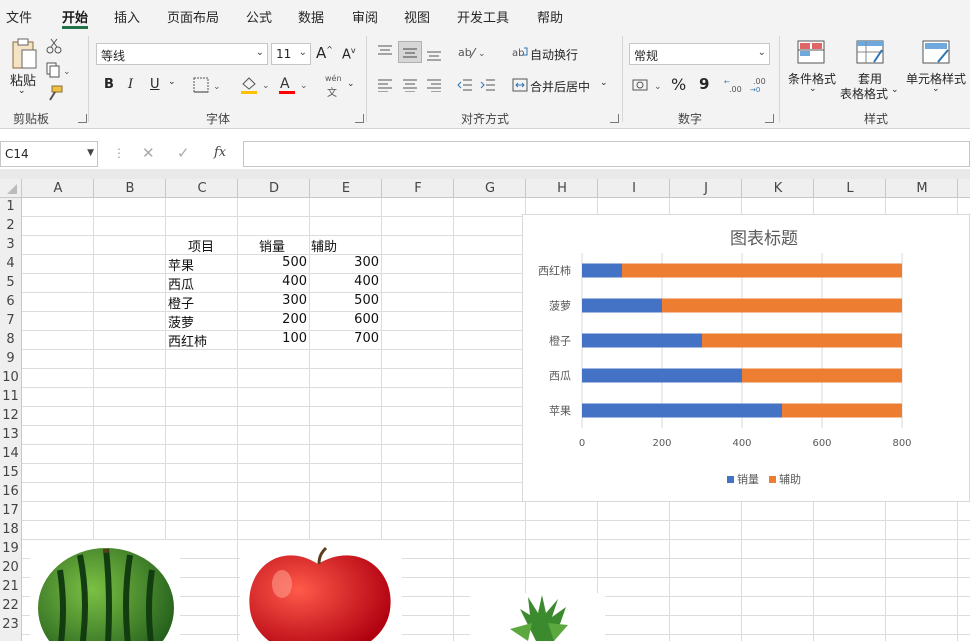 The image size is (970, 644). What do you see at coordinates (155, 84) in the screenshot?
I see `underline-button: U` at bounding box center [155, 84].